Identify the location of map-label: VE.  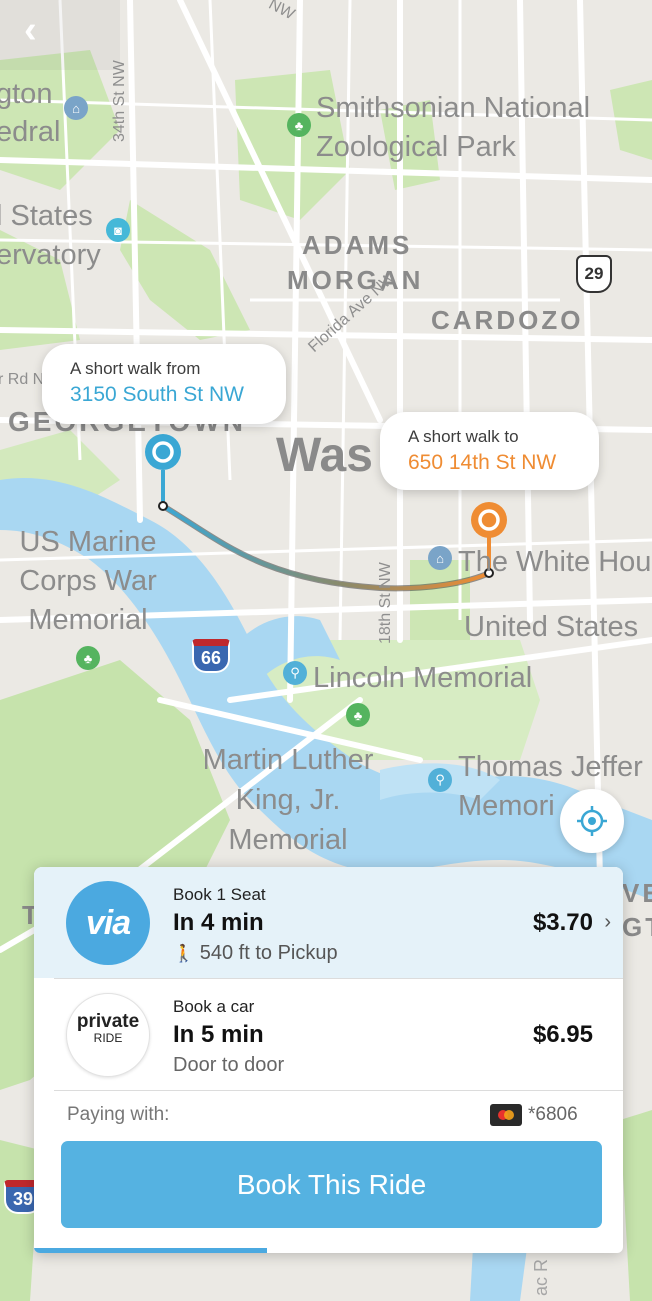
(637, 893).